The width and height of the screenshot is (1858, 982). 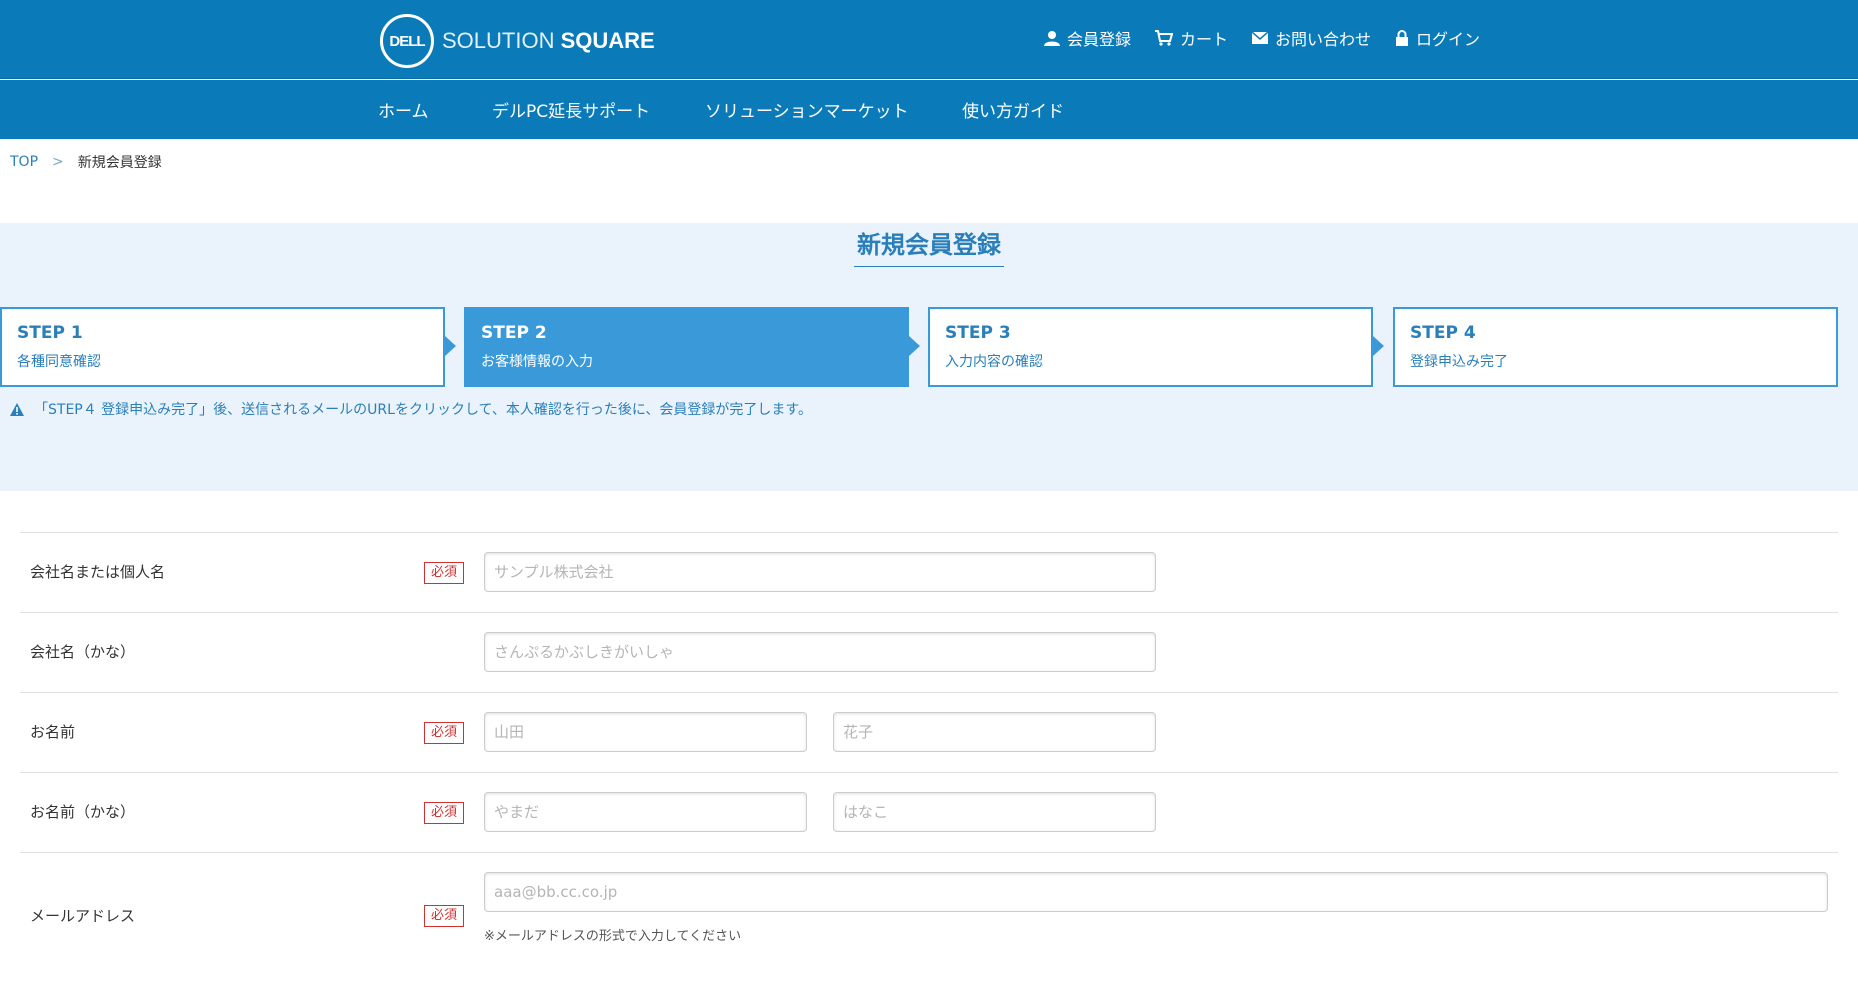 What do you see at coordinates (686, 347) in the screenshot?
I see `step-2: STEP 2 お客様情報の入力` at bounding box center [686, 347].